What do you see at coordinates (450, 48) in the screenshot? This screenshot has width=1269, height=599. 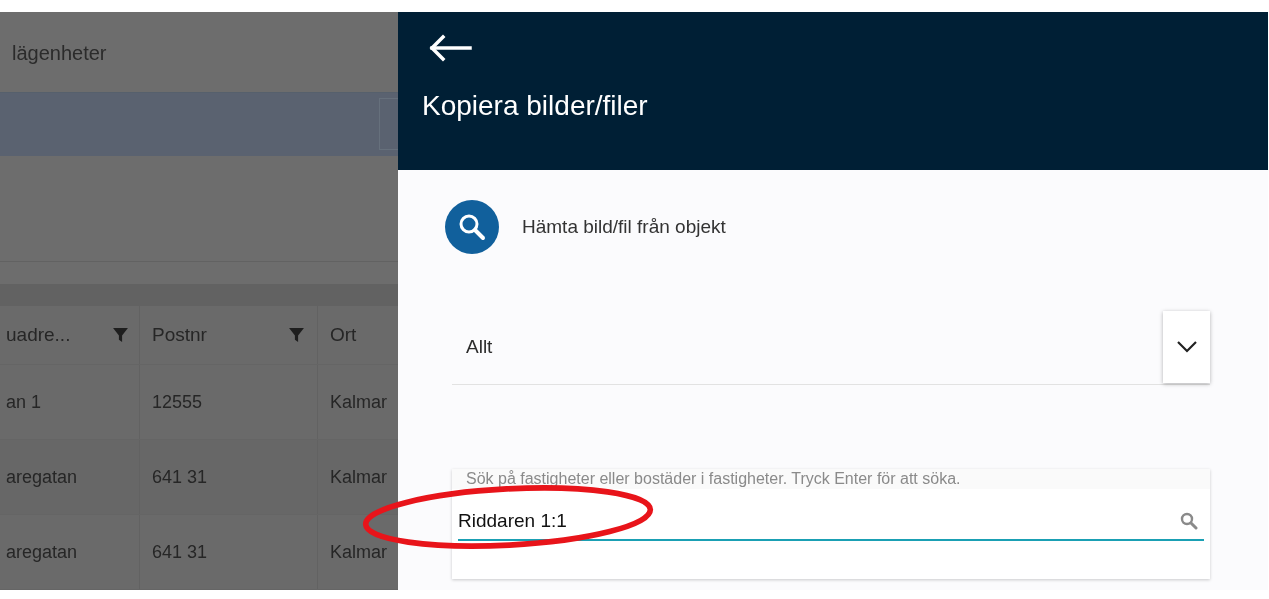 I see `back-arrow-icon` at bounding box center [450, 48].